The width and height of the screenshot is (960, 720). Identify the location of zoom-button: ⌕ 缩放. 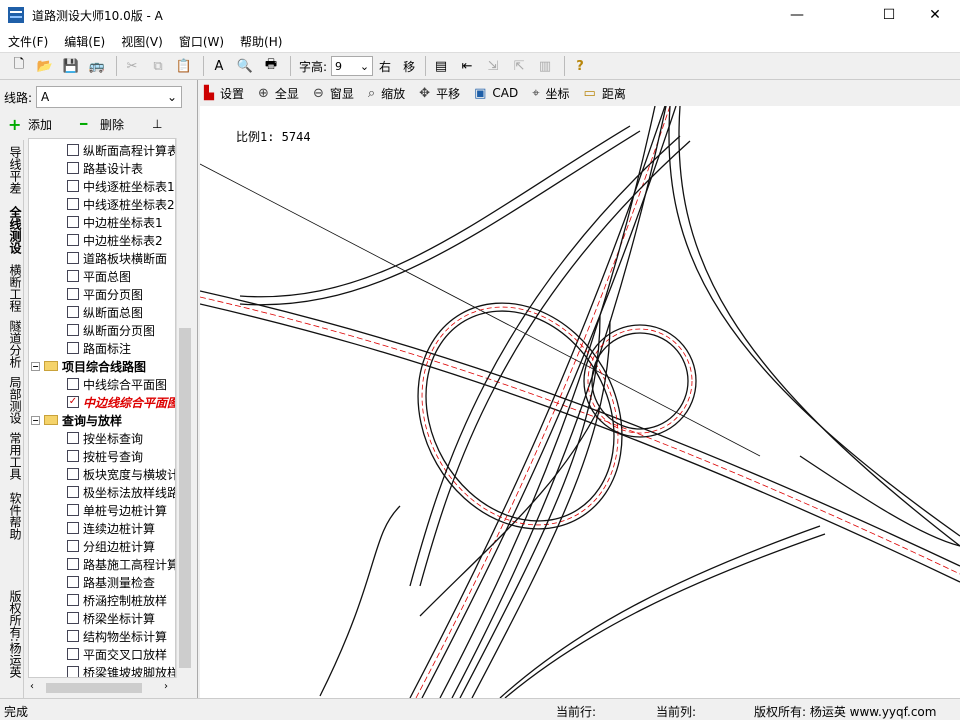
(386, 93).